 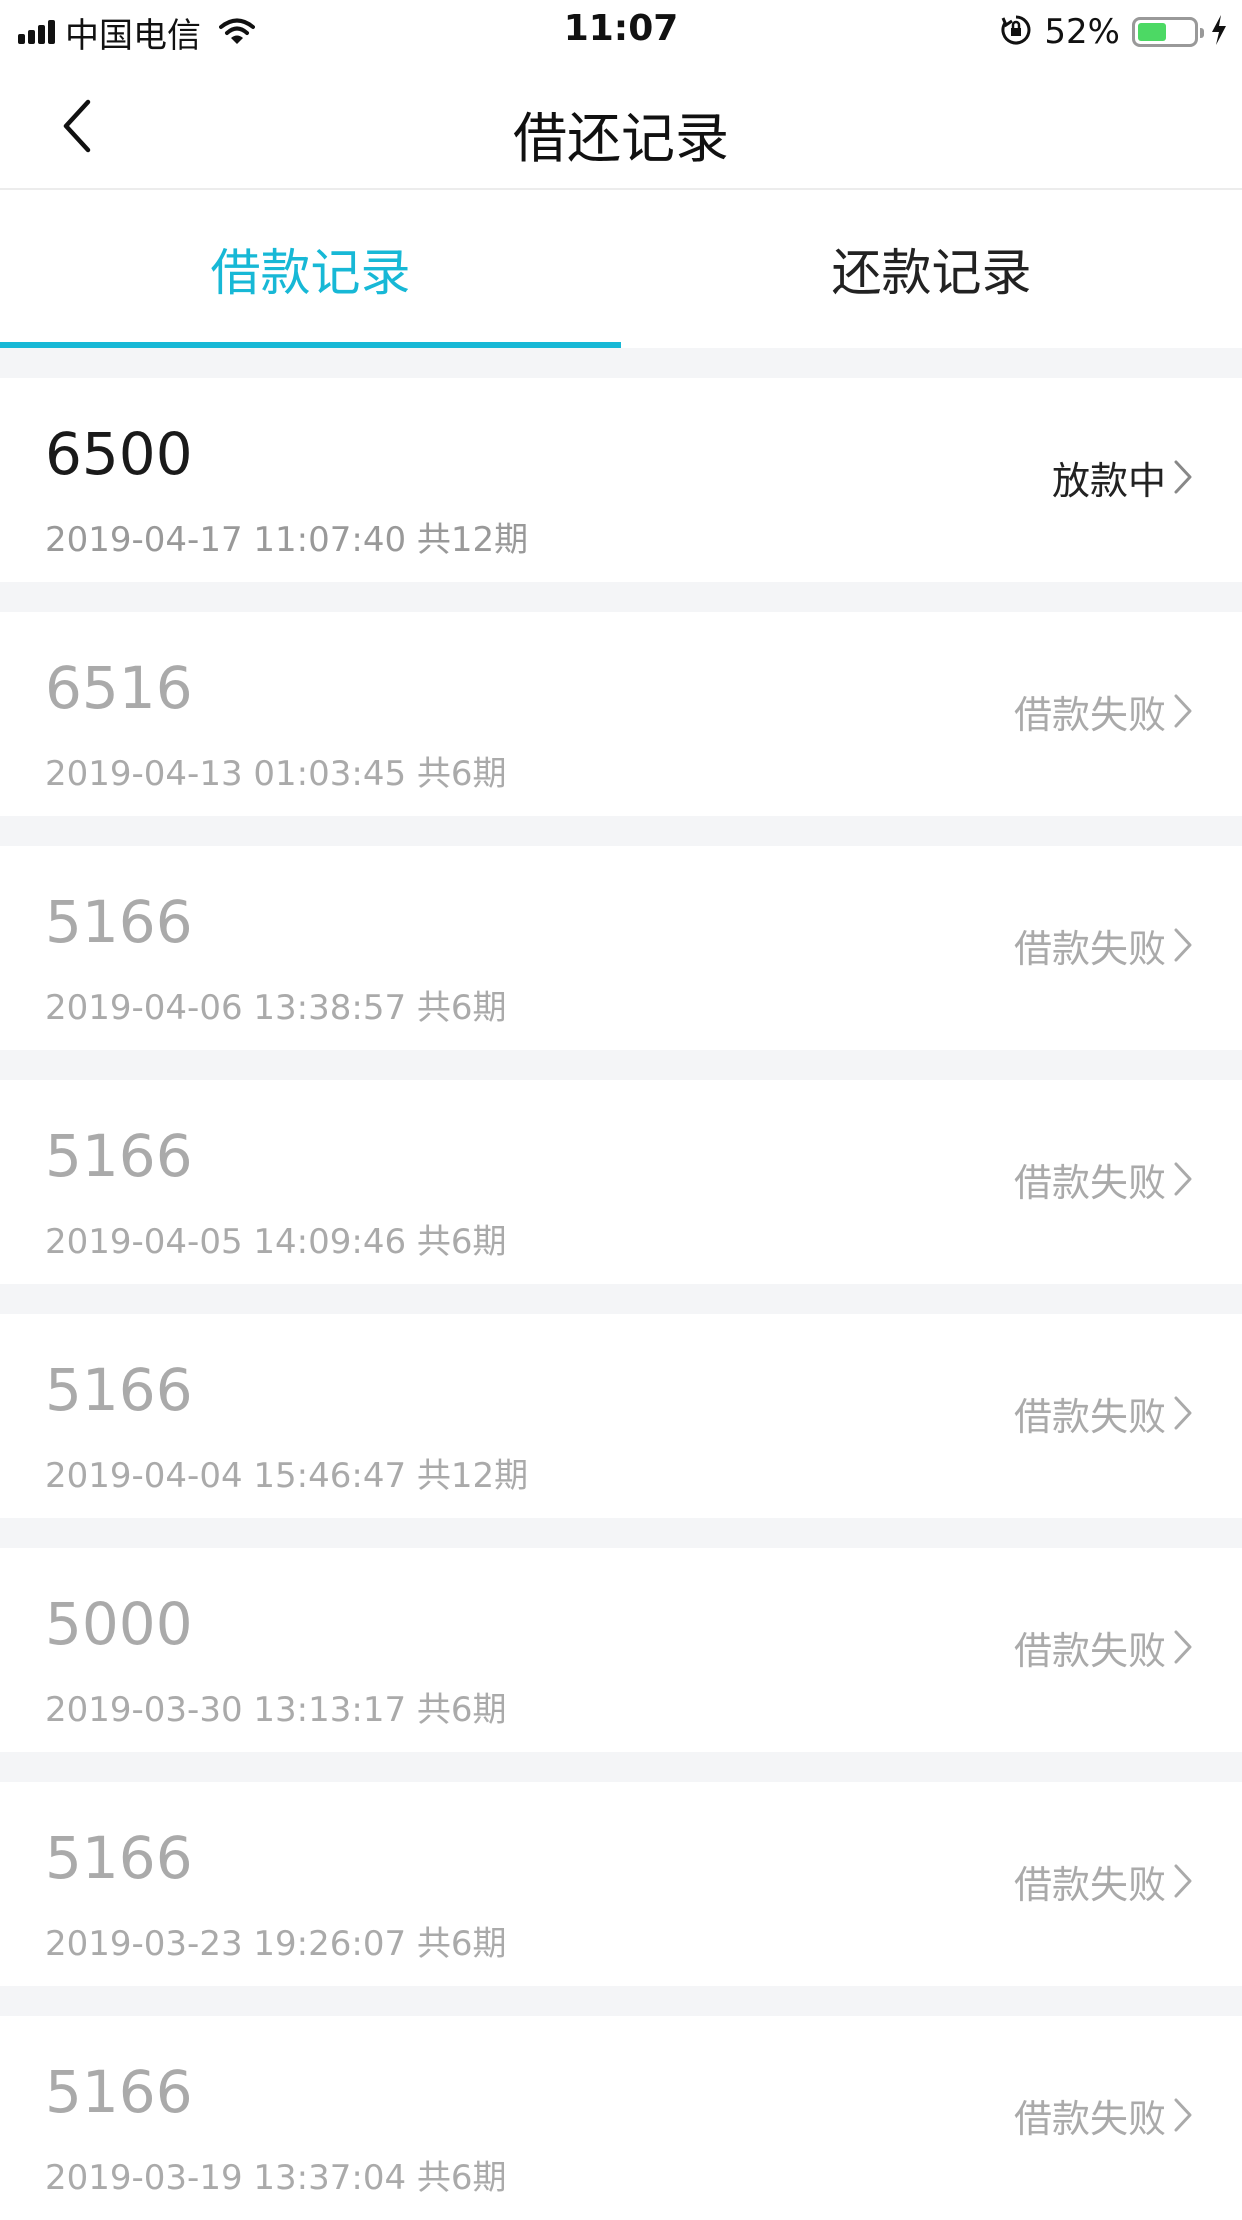 I want to click on record-amount: 6516, so click(x=119, y=688).